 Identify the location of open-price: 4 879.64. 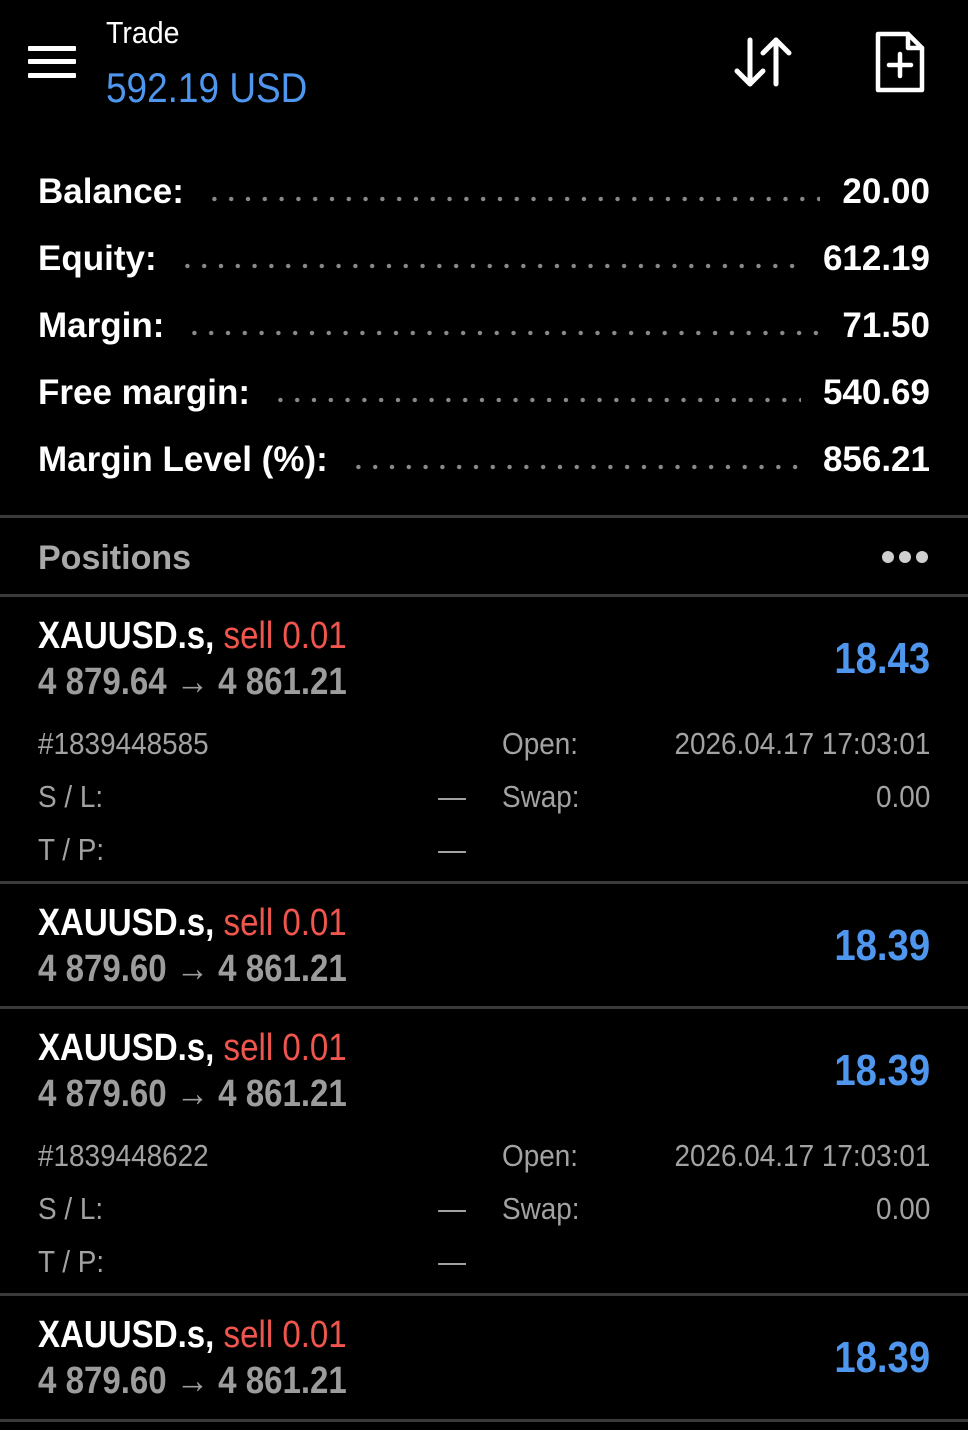
(102, 682).